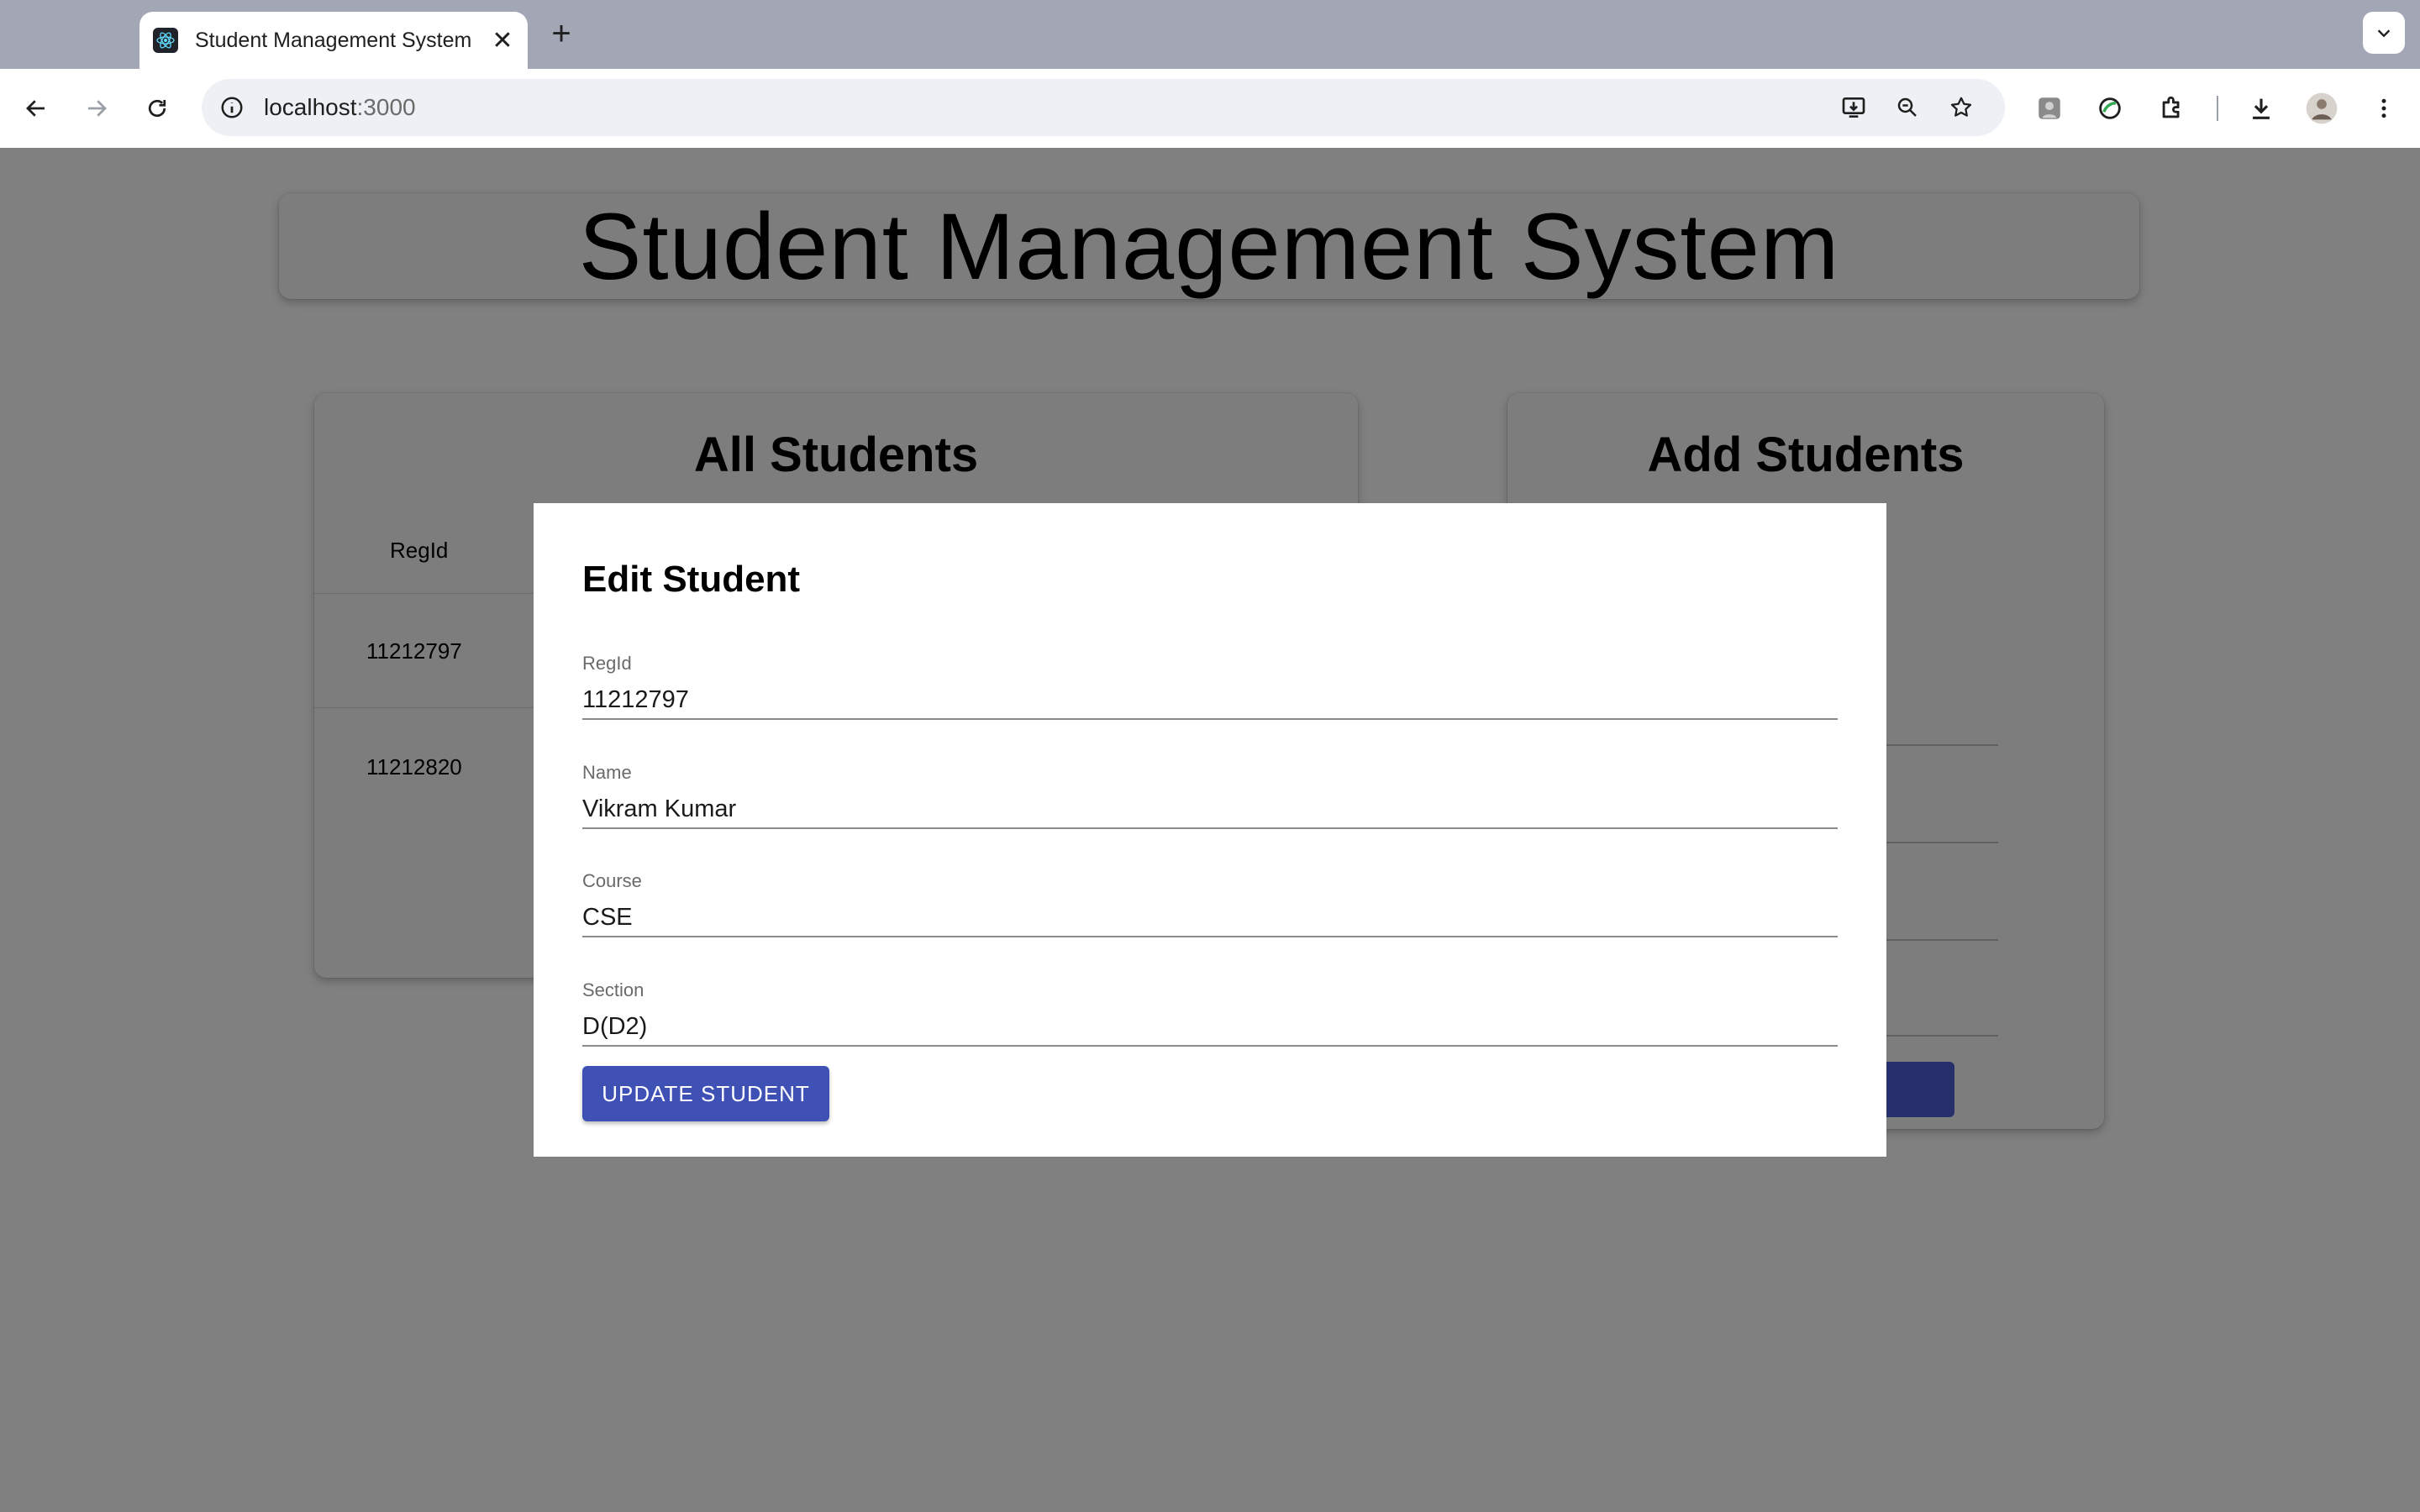 Image resolution: width=2420 pixels, height=1512 pixels. I want to click on extensions-puzzle-icon, so click(2172, 108).